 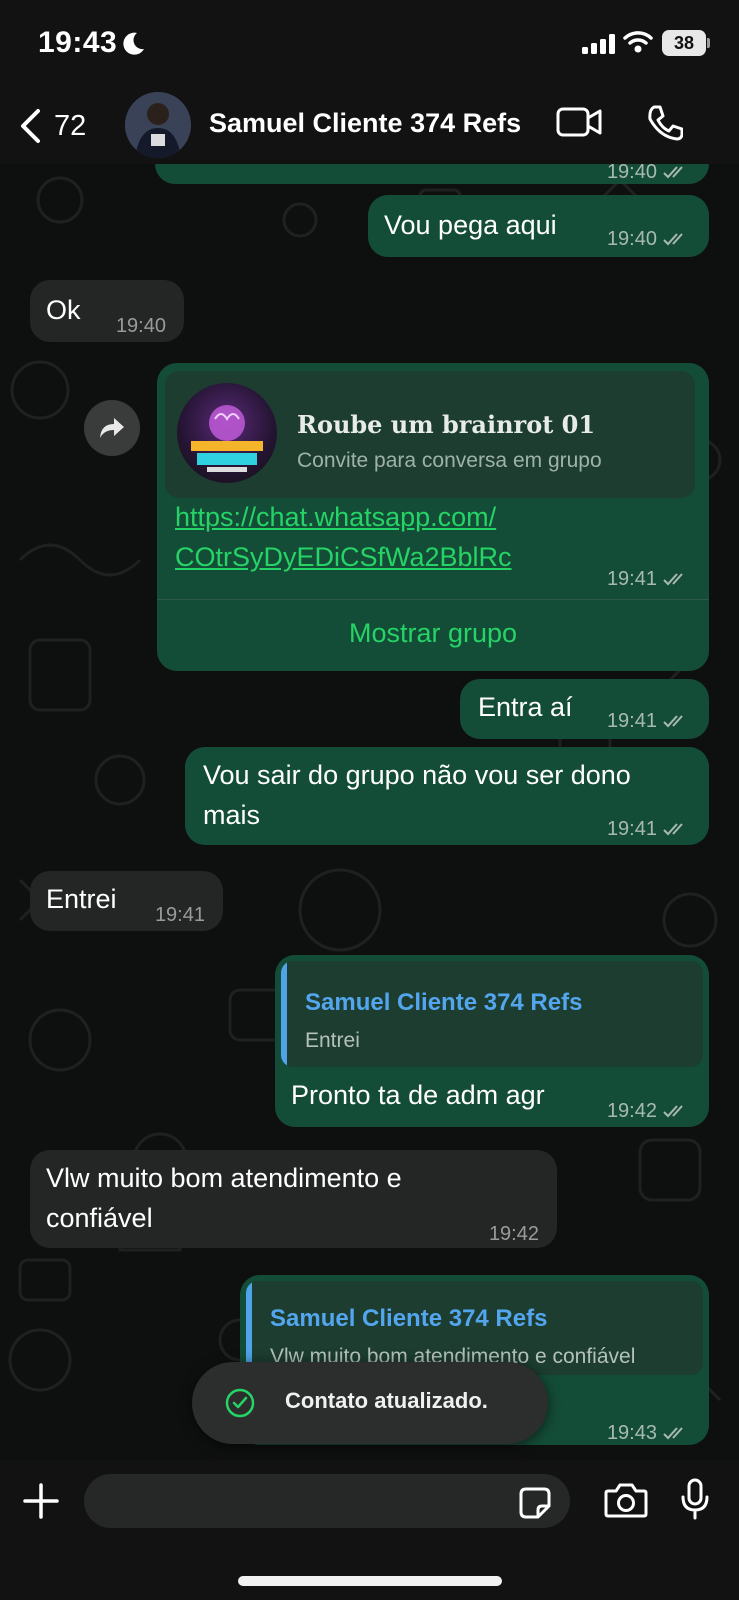 What do you see at coordinates (336, 517) in the screenshot?
I see `invite-link-line1: https://chat.whatsapp.com/` at bounding box center [336, 517].